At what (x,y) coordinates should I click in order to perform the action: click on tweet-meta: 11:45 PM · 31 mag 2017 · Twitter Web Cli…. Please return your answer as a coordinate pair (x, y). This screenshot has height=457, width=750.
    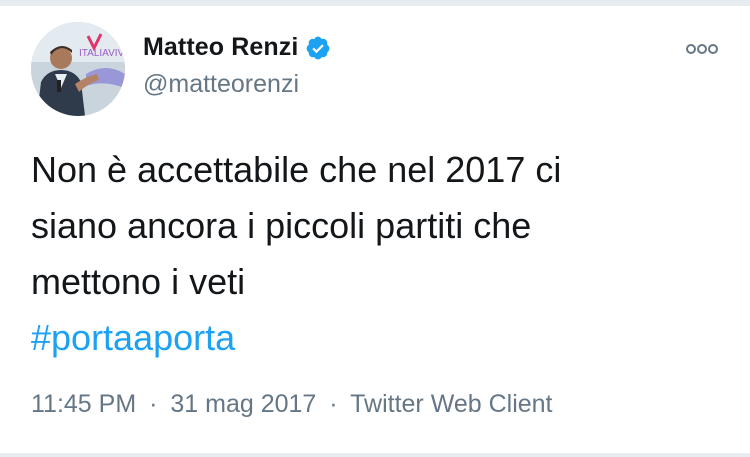
    Looking at the image, I should click on (292, 404).